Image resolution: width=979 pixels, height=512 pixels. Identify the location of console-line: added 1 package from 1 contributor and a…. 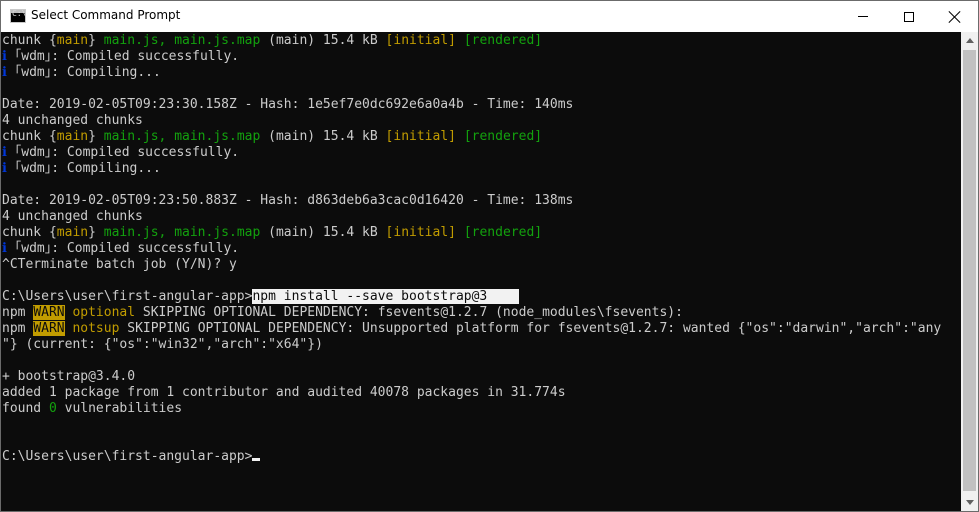
(284, 393).